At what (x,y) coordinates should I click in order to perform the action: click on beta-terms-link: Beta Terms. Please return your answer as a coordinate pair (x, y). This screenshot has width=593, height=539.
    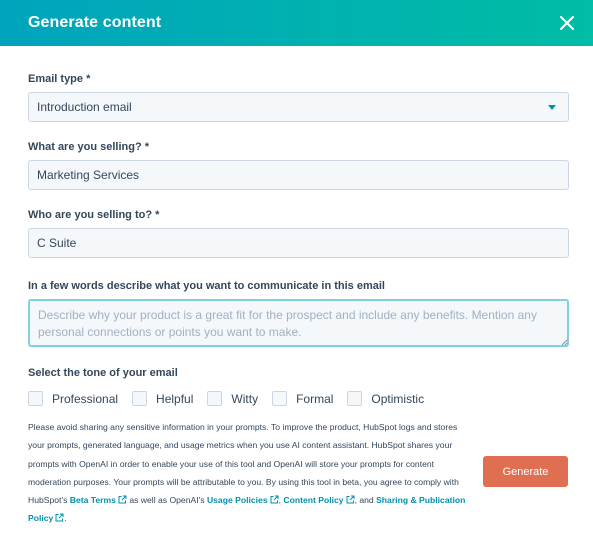
    Looking at the image, I should click on (98, 500).